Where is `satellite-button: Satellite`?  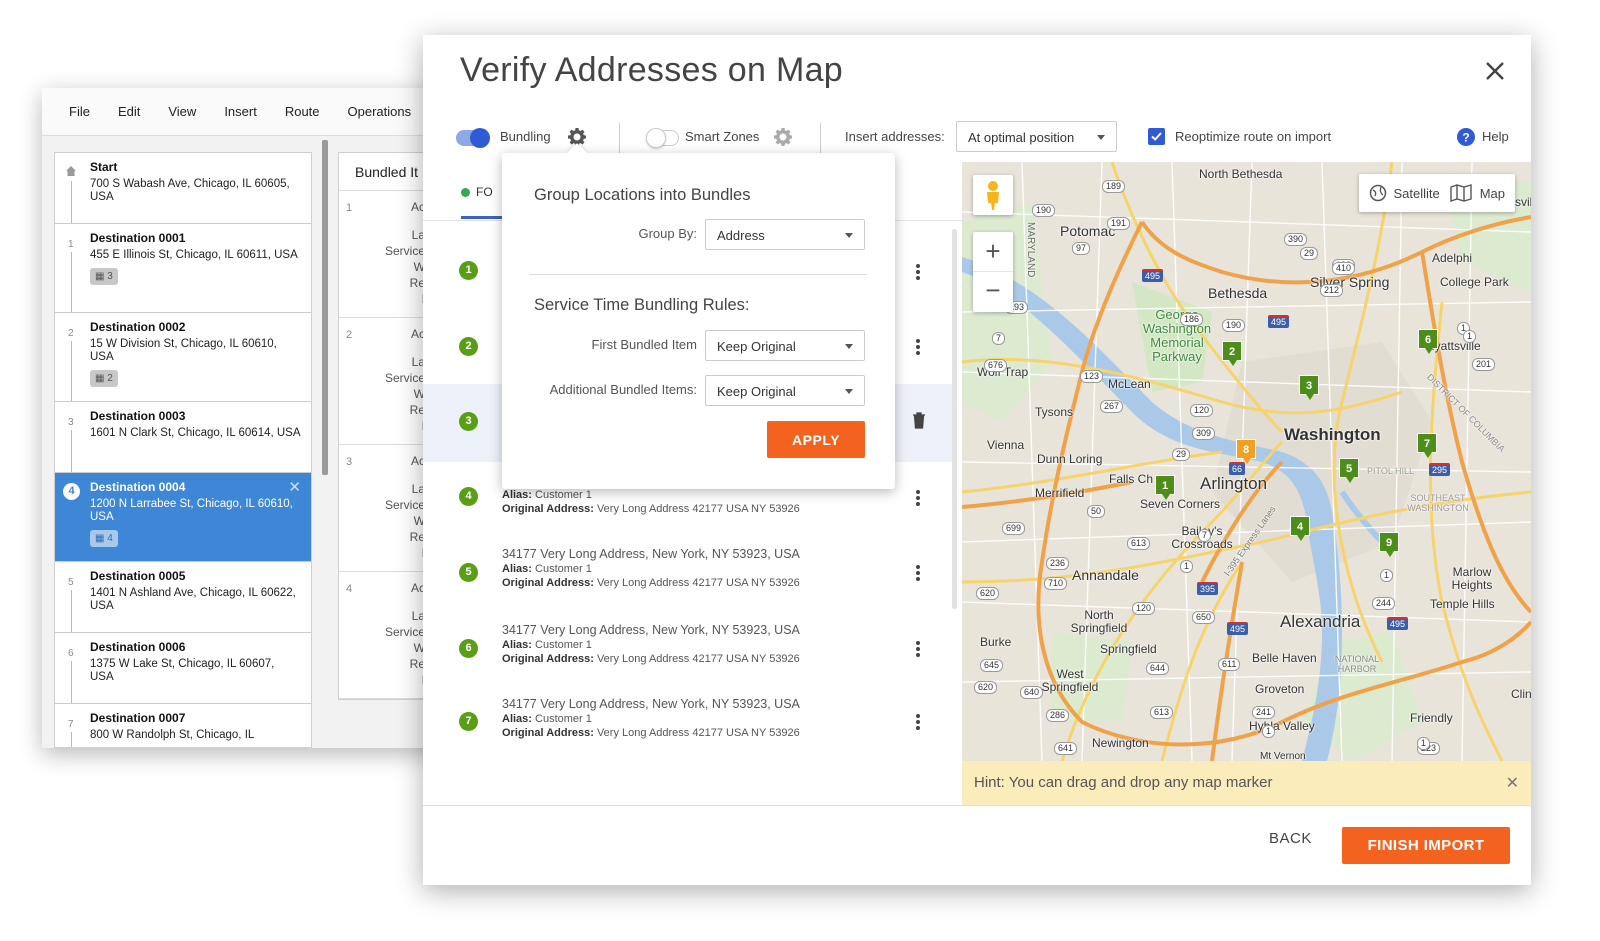
satellite-button: Satellite is located at coordinates (1416, 193).